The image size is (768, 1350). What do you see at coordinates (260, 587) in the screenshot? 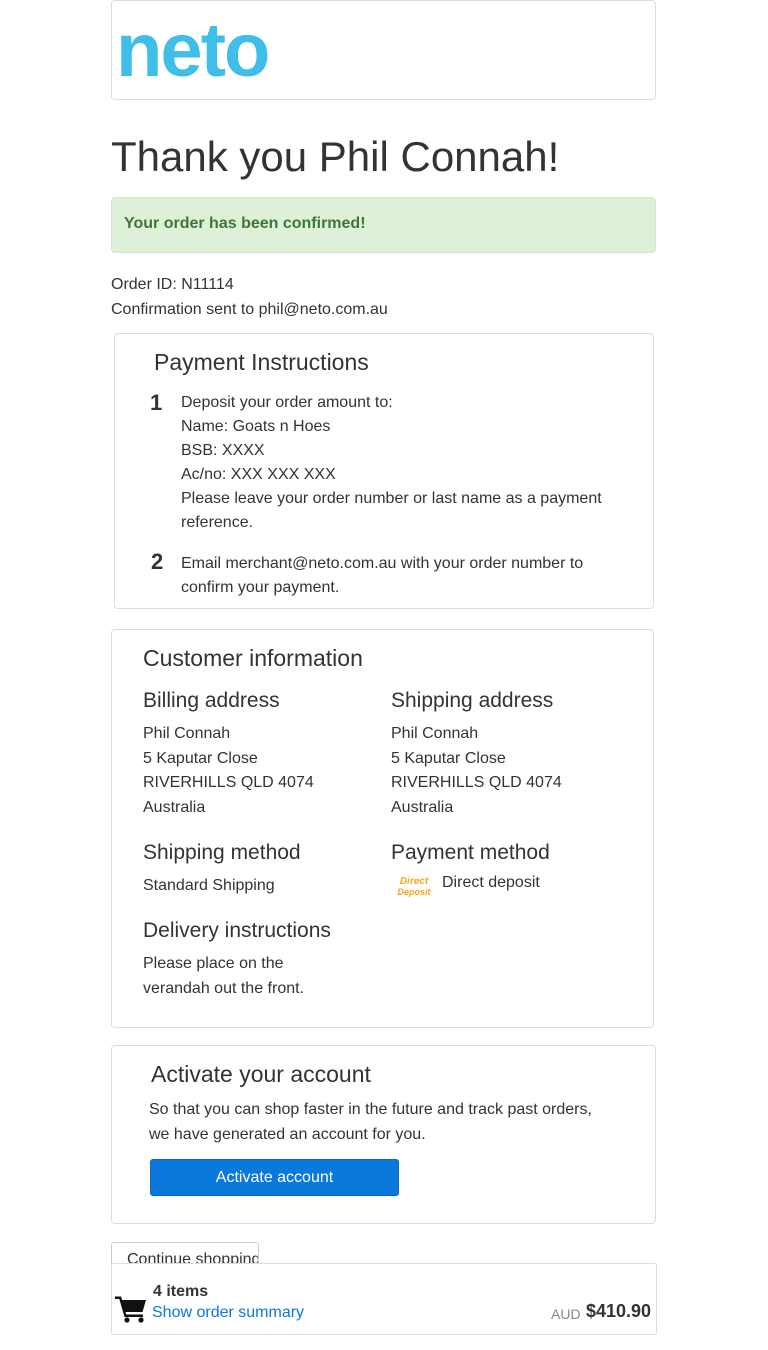
I see `step-line: confirm your payment.` at bounding box center [260, 587].